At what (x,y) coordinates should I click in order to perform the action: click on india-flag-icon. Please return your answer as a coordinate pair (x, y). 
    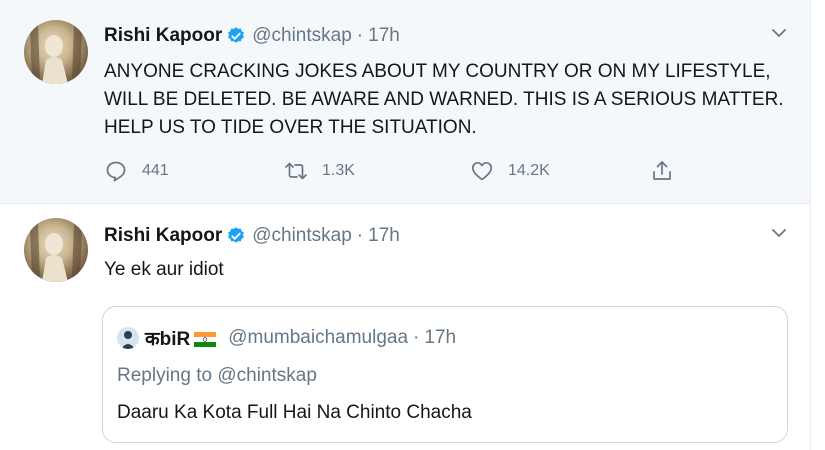
    Looking at the image, I should click on (205, 339).